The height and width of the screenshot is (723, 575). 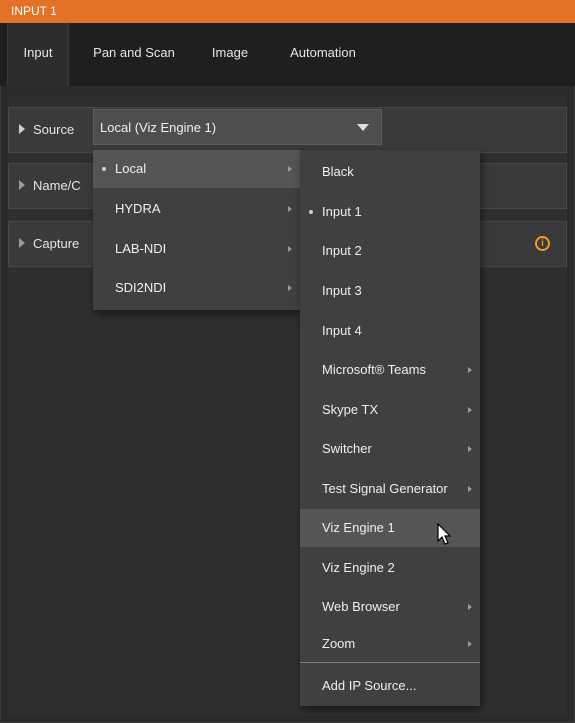 I want to click on menu-item-input-1: Input 1, so click(x=390, y=212).